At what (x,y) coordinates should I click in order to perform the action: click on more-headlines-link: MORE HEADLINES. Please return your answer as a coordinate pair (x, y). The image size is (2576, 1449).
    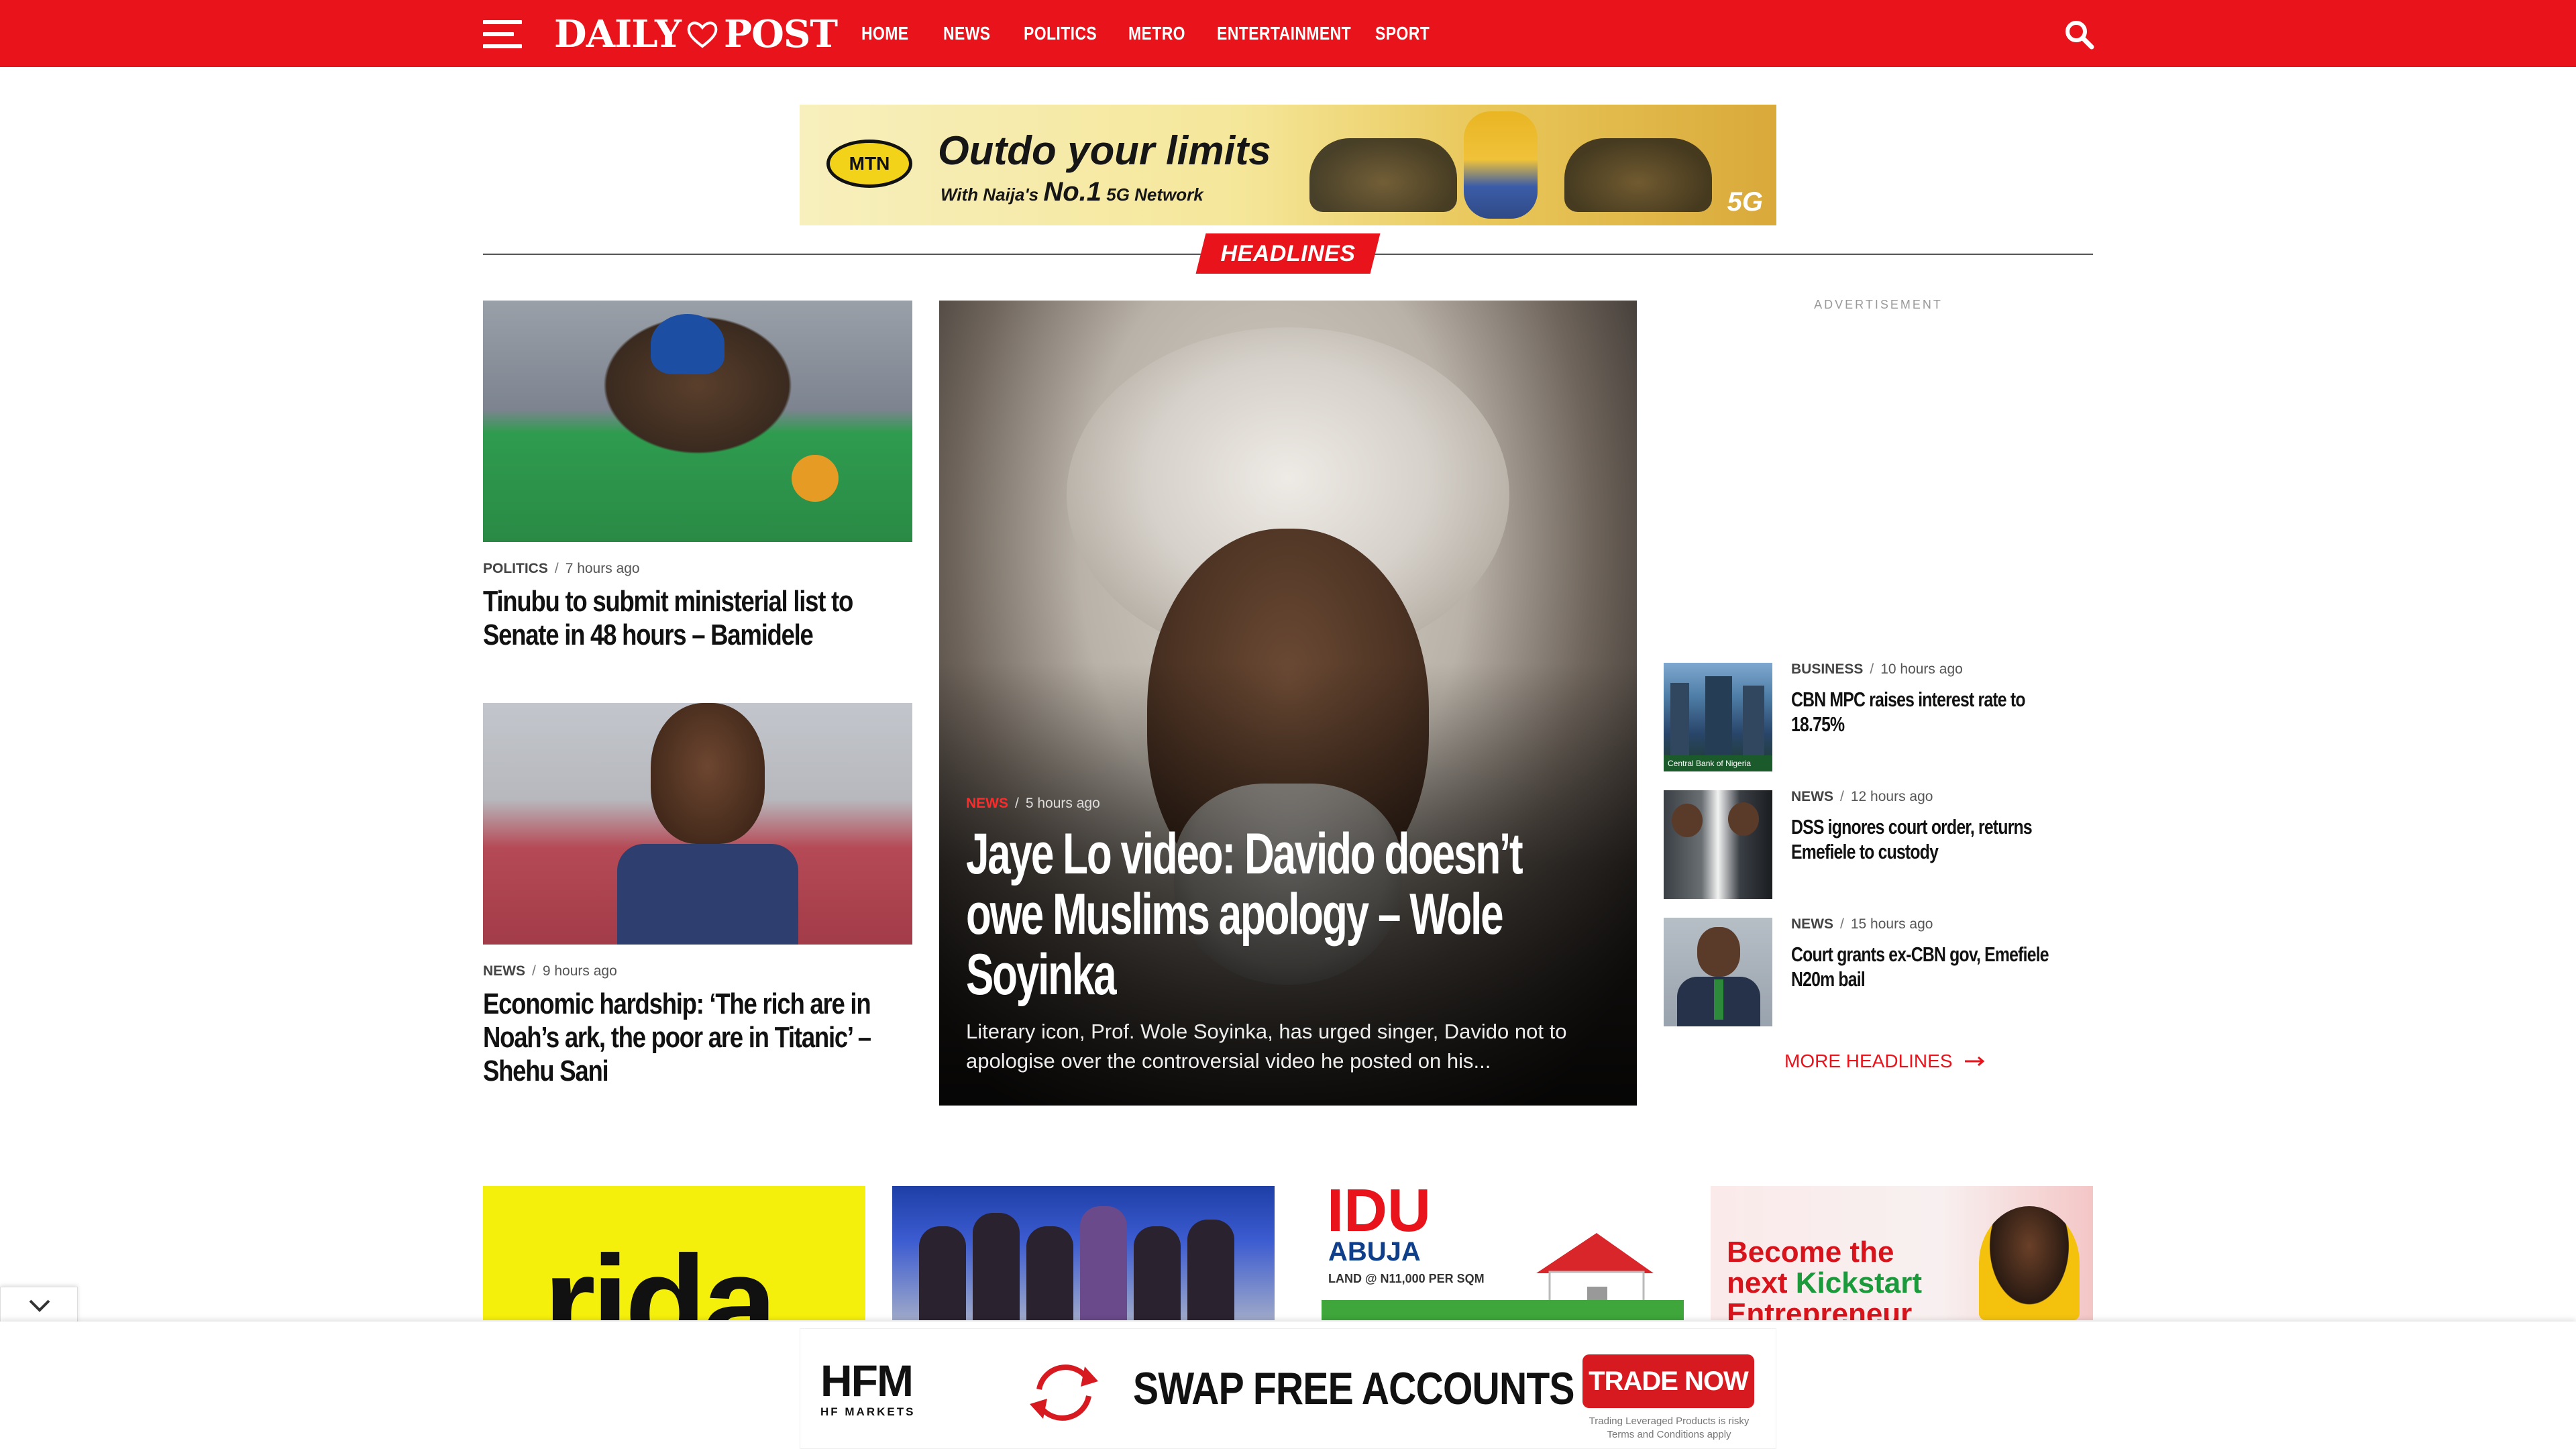
    Looking at the image, I should click on (1884, 1061).